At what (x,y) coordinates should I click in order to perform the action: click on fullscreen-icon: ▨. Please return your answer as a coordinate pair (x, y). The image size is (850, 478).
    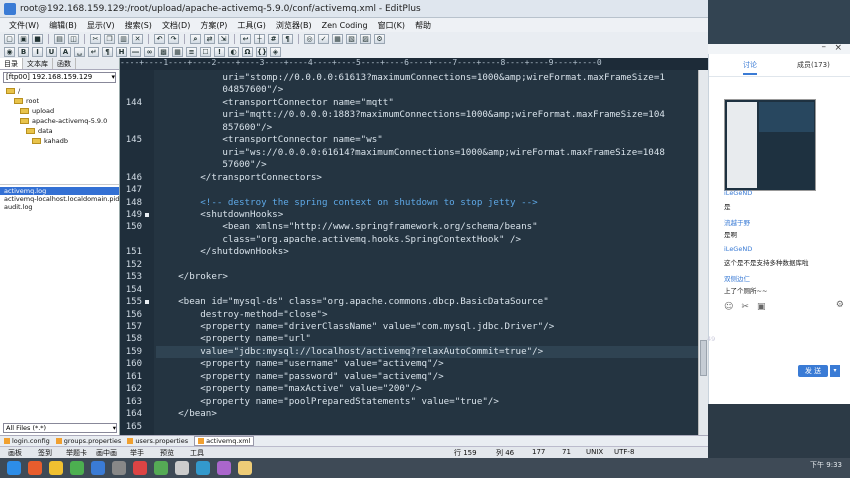
    Looking at the image, I should click on (365, 38).